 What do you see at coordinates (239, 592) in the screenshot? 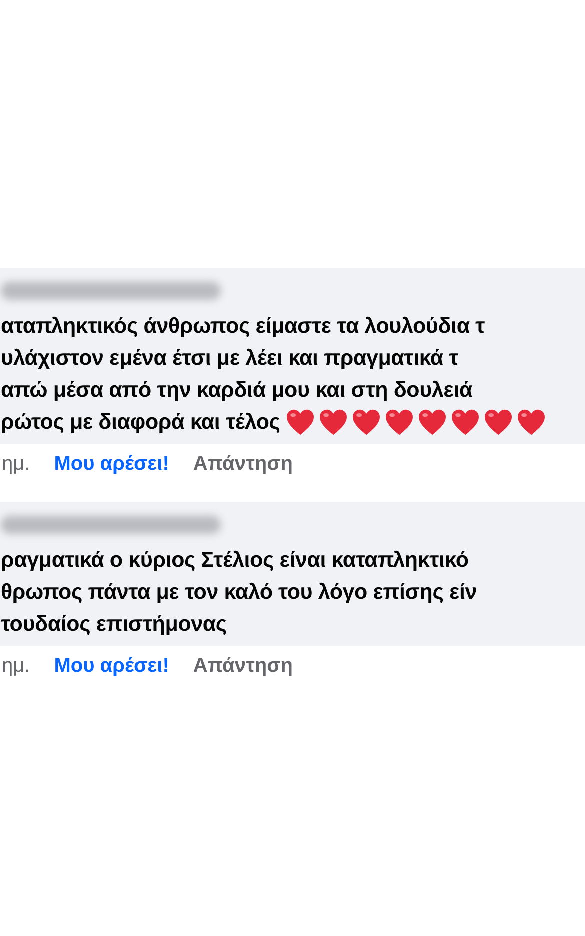
I see `comment-text: θρωπος πάντα με τον καλό του λόγο επίσης είν` at bounding box center [239, 592].